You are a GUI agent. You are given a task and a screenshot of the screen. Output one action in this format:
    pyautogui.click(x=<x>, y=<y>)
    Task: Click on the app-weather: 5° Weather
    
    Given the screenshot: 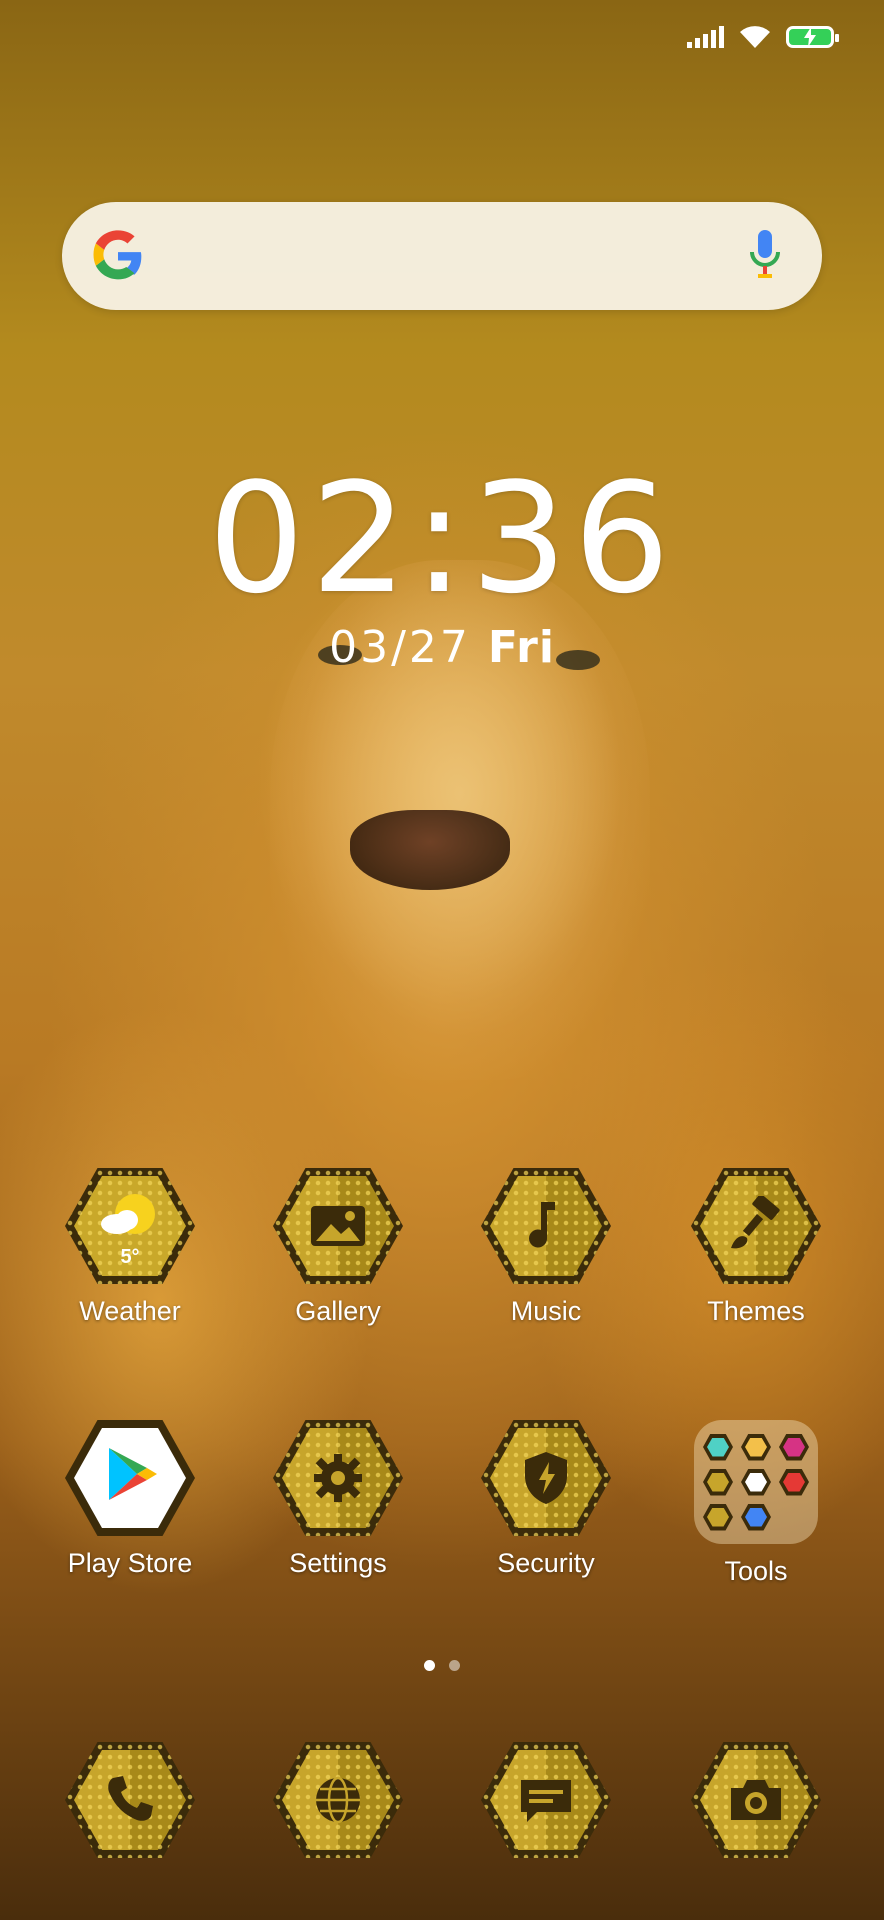 What is the action you would take?
    pyautogui.click(x=130, y=1247)
    